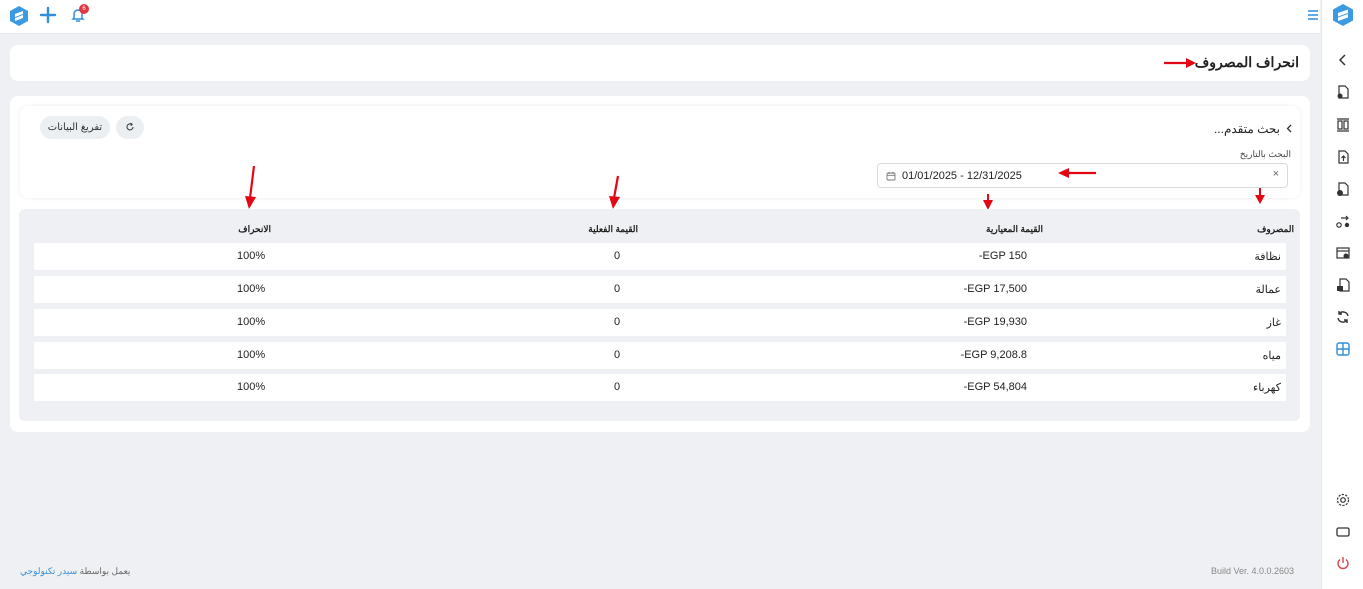 This screenshot has width=1363, height=589. I want to click on column-header-standard-value: القيمة المعيارية, so click(1014, 229).